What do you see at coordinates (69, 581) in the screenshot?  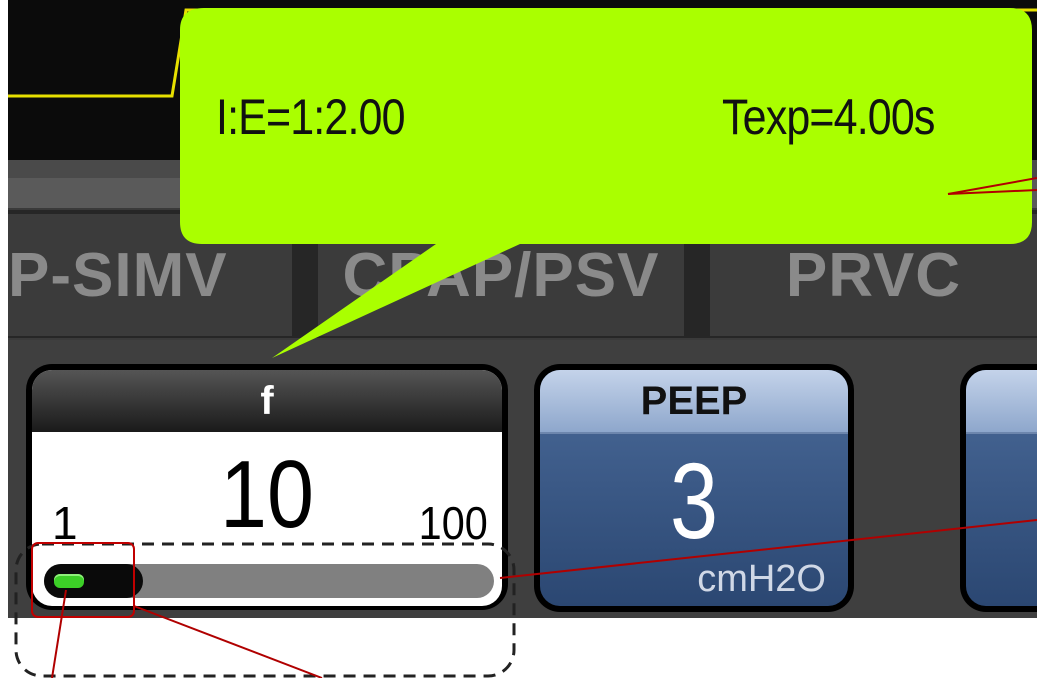 I see `f-slider-thumb` at bounding box center [69, 581].